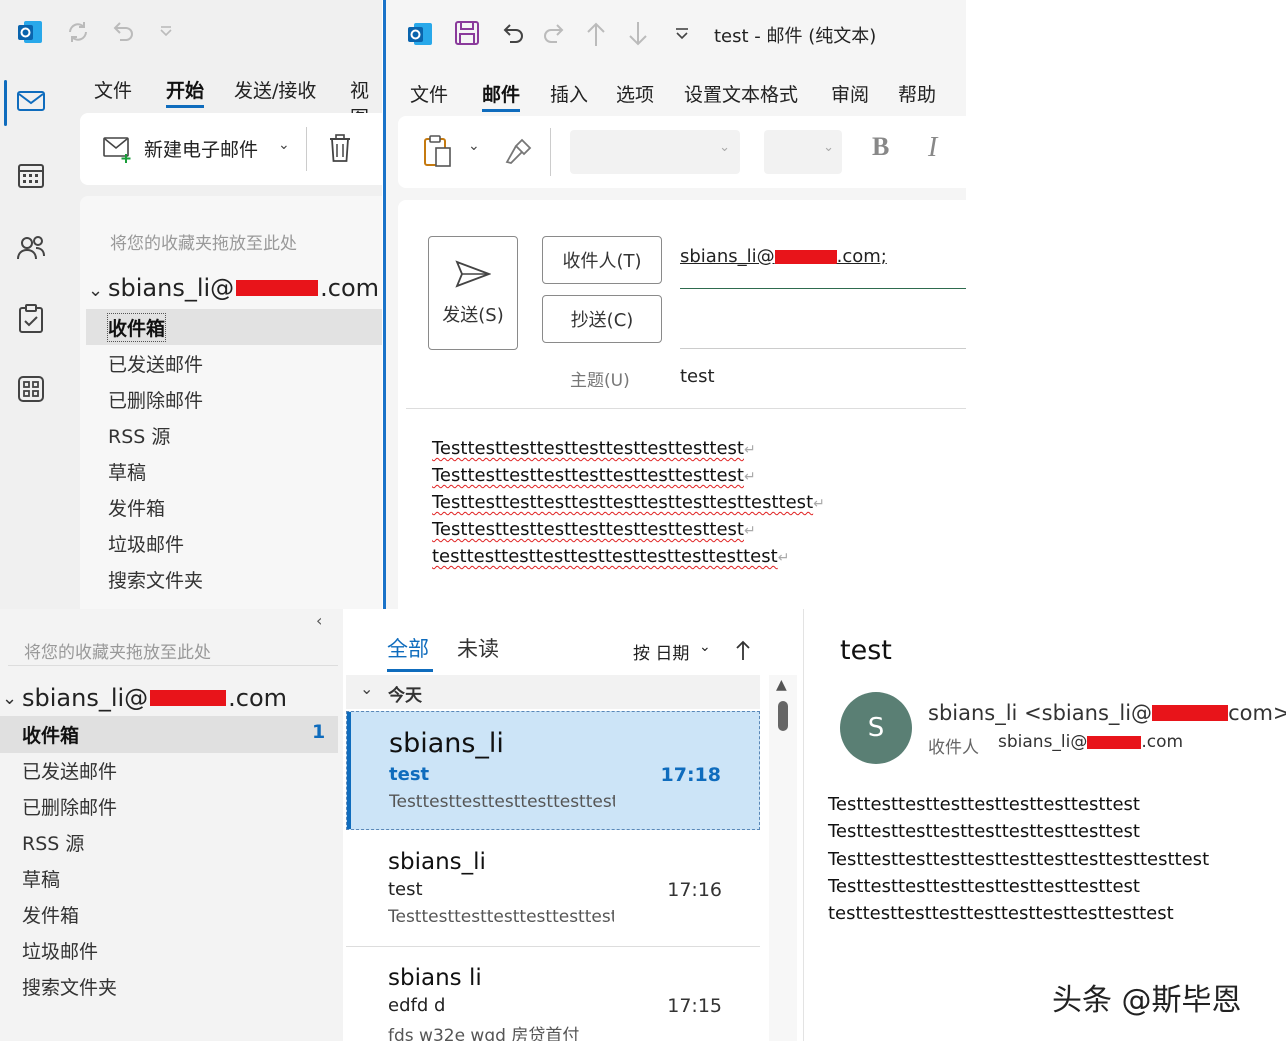 This screenshot has width=1286, height=1041. I want to click on sort-dropdown-icon: ⌄, so click(705, 647).